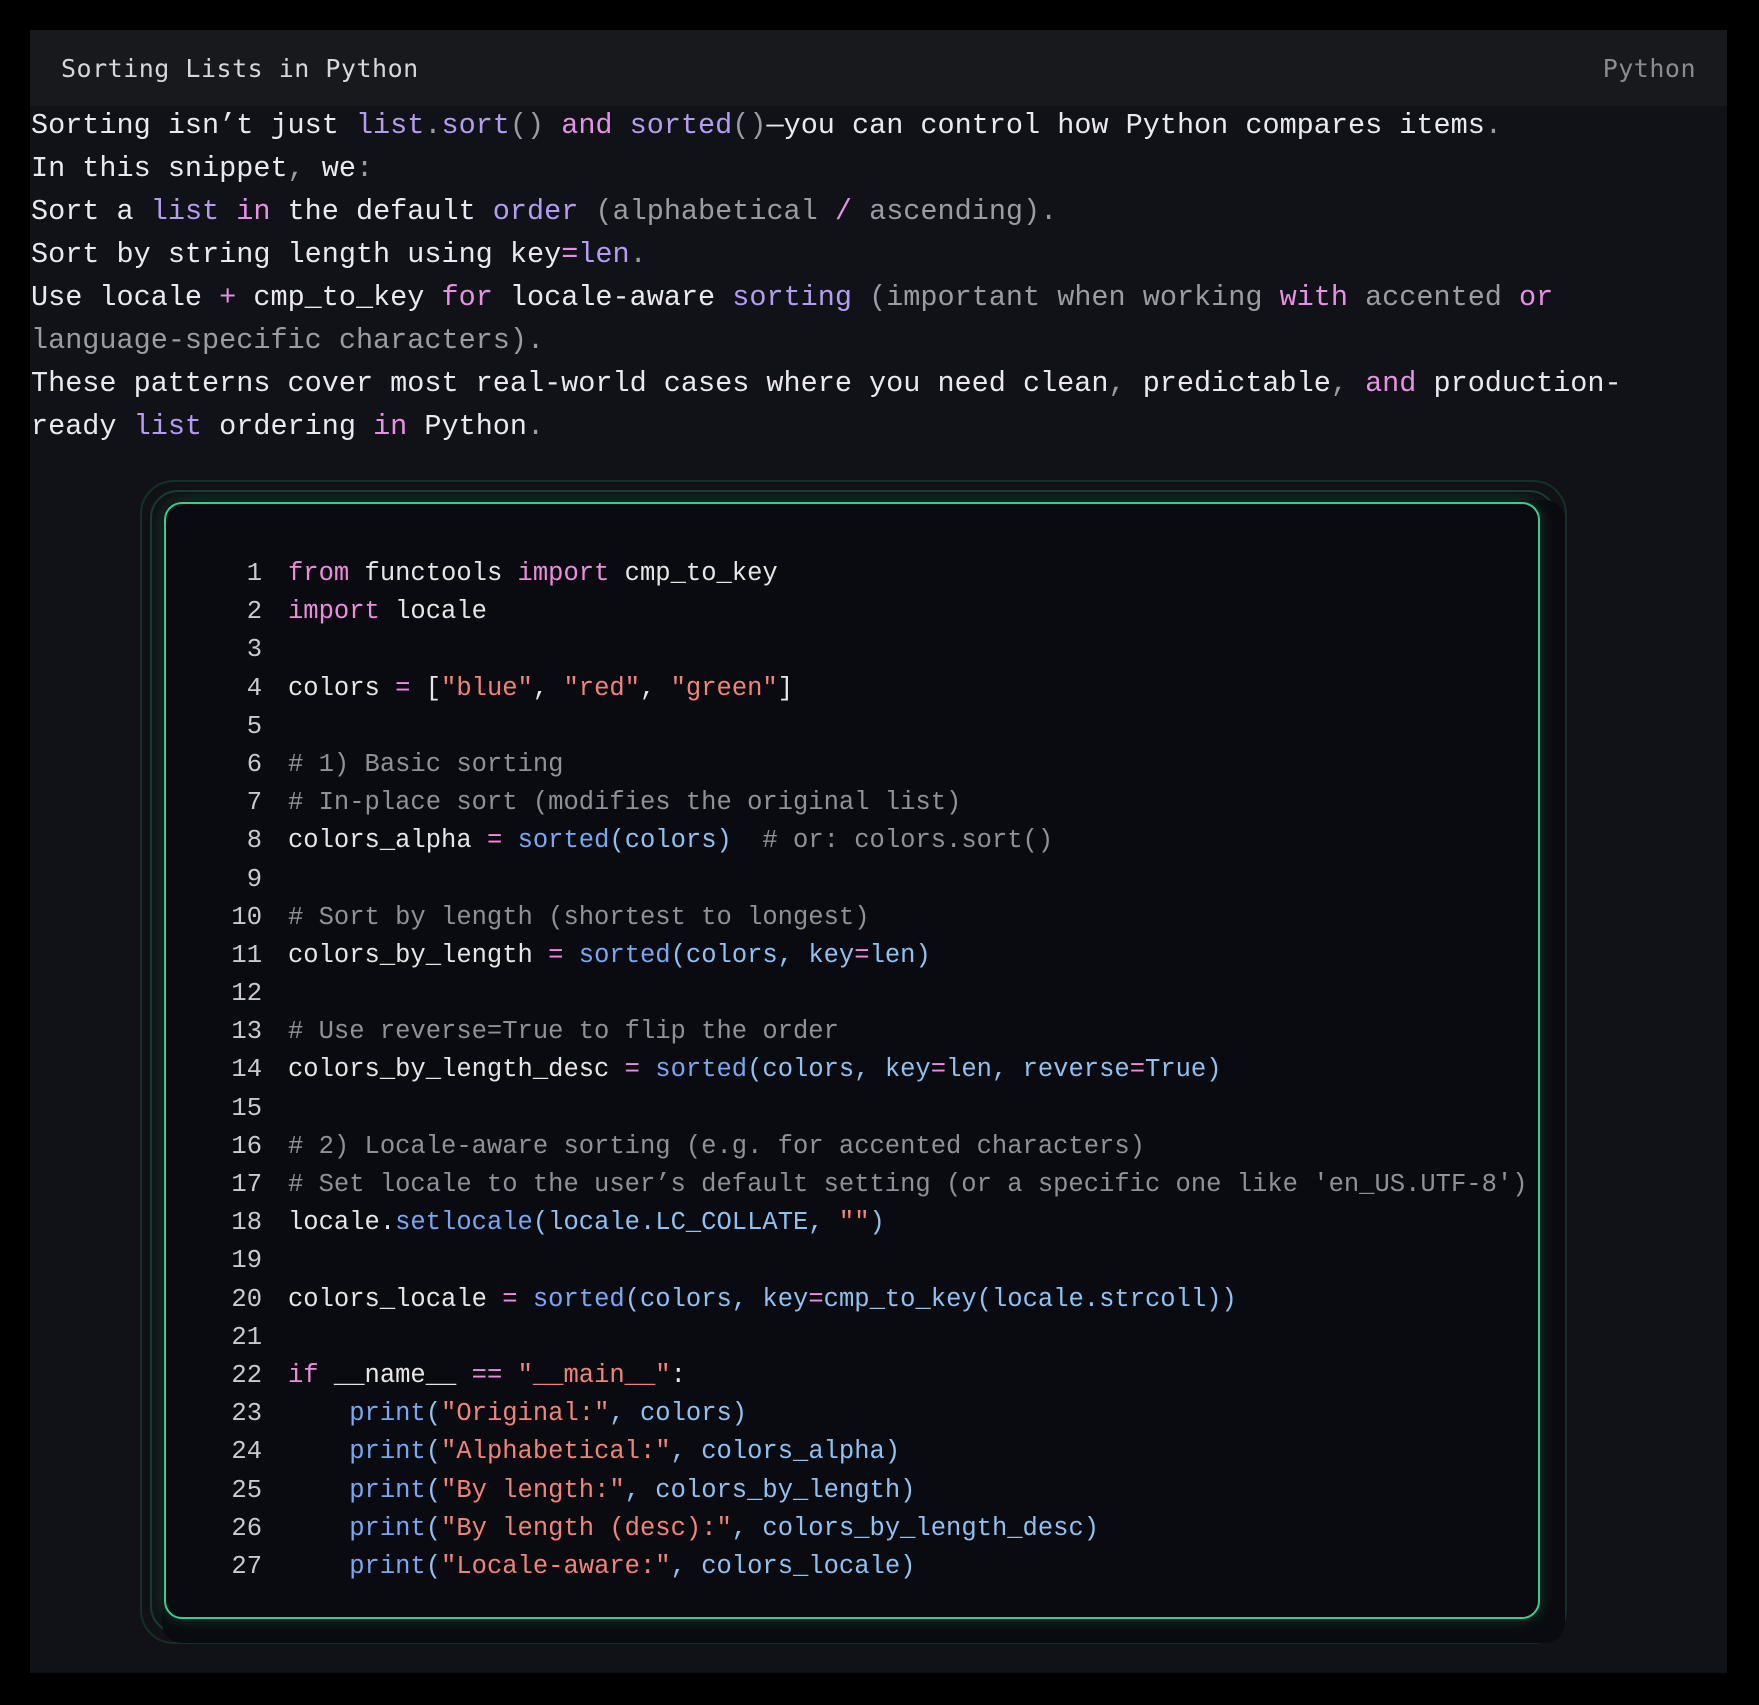 Image resolution: width=1759 pixels, height=1705 pixels. I want to click on code-token: True), so click(1183, 1070).